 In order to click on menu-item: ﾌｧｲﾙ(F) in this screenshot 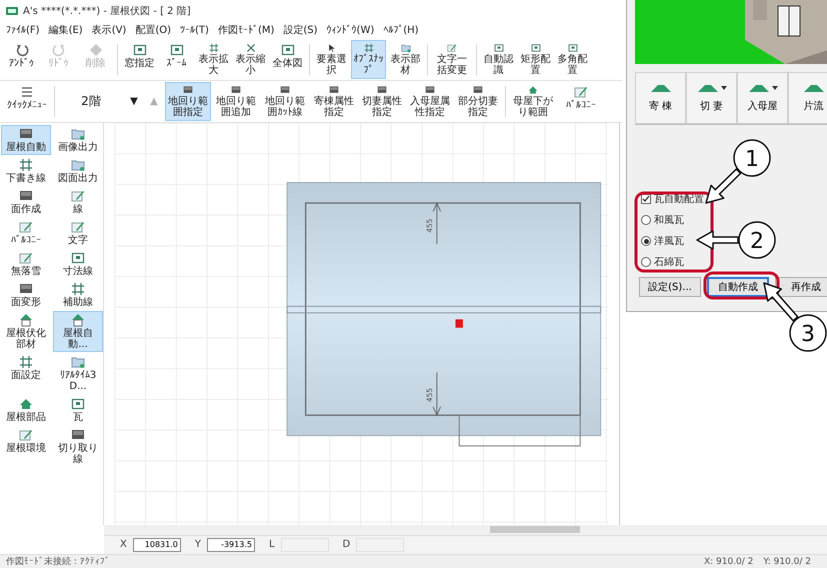, I will do `click(23, 30)`.